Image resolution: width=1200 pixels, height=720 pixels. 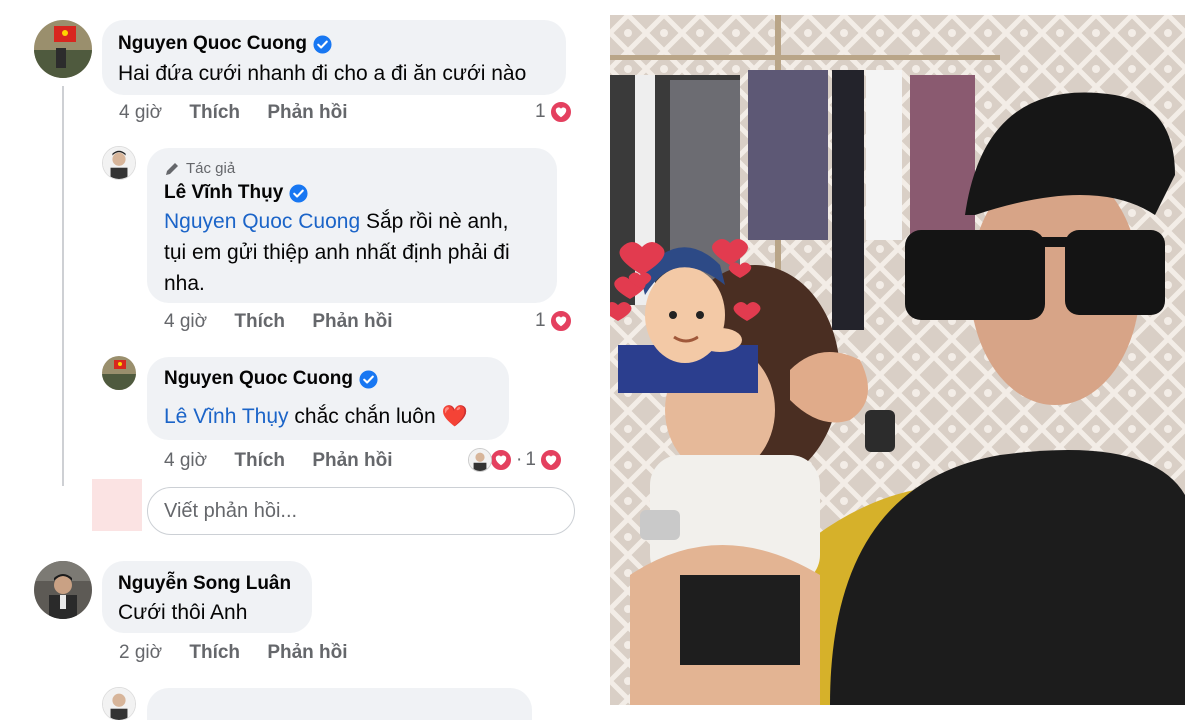 What do you see at coordinates (454, 416) in the screenshot?
I see `red-heart-emoji: ❤️` at bounding box center [454, 416].